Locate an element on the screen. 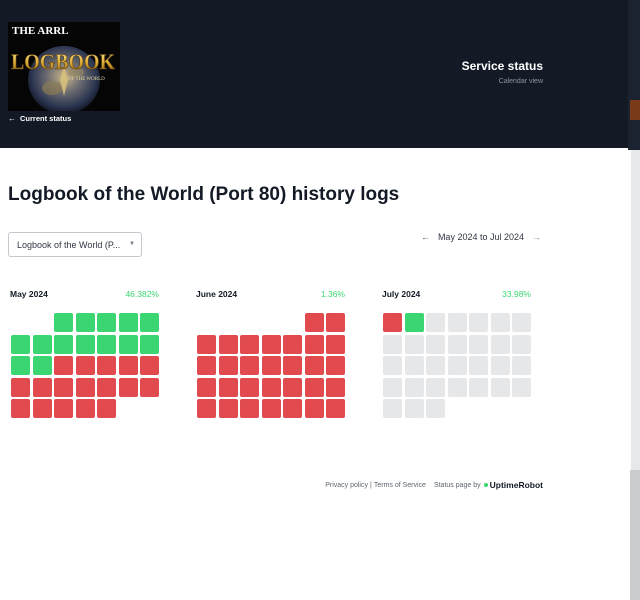  terms-of-service-link: Terms of Service is located at coordinates (400, 485).